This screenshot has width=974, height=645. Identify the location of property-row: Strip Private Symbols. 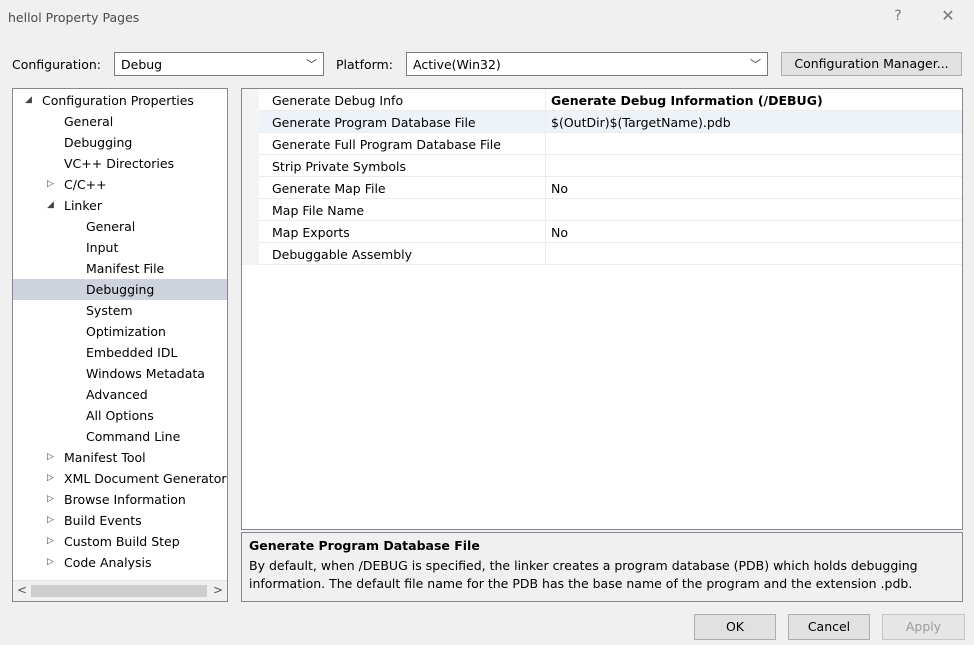
(602, 166).